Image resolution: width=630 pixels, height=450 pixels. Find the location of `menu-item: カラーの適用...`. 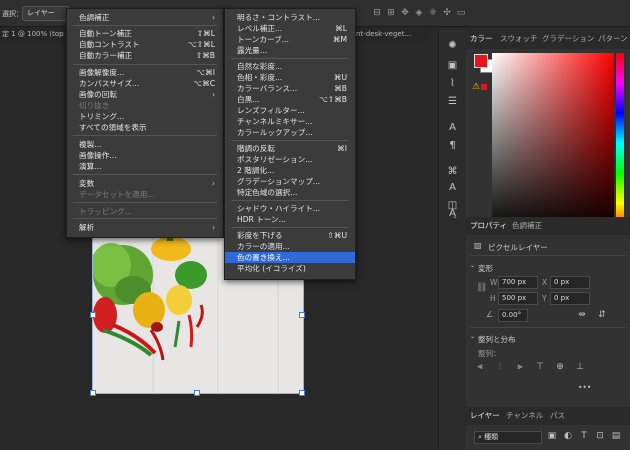

menu-item: カラーの適用... is located at coordinates (290, 246).